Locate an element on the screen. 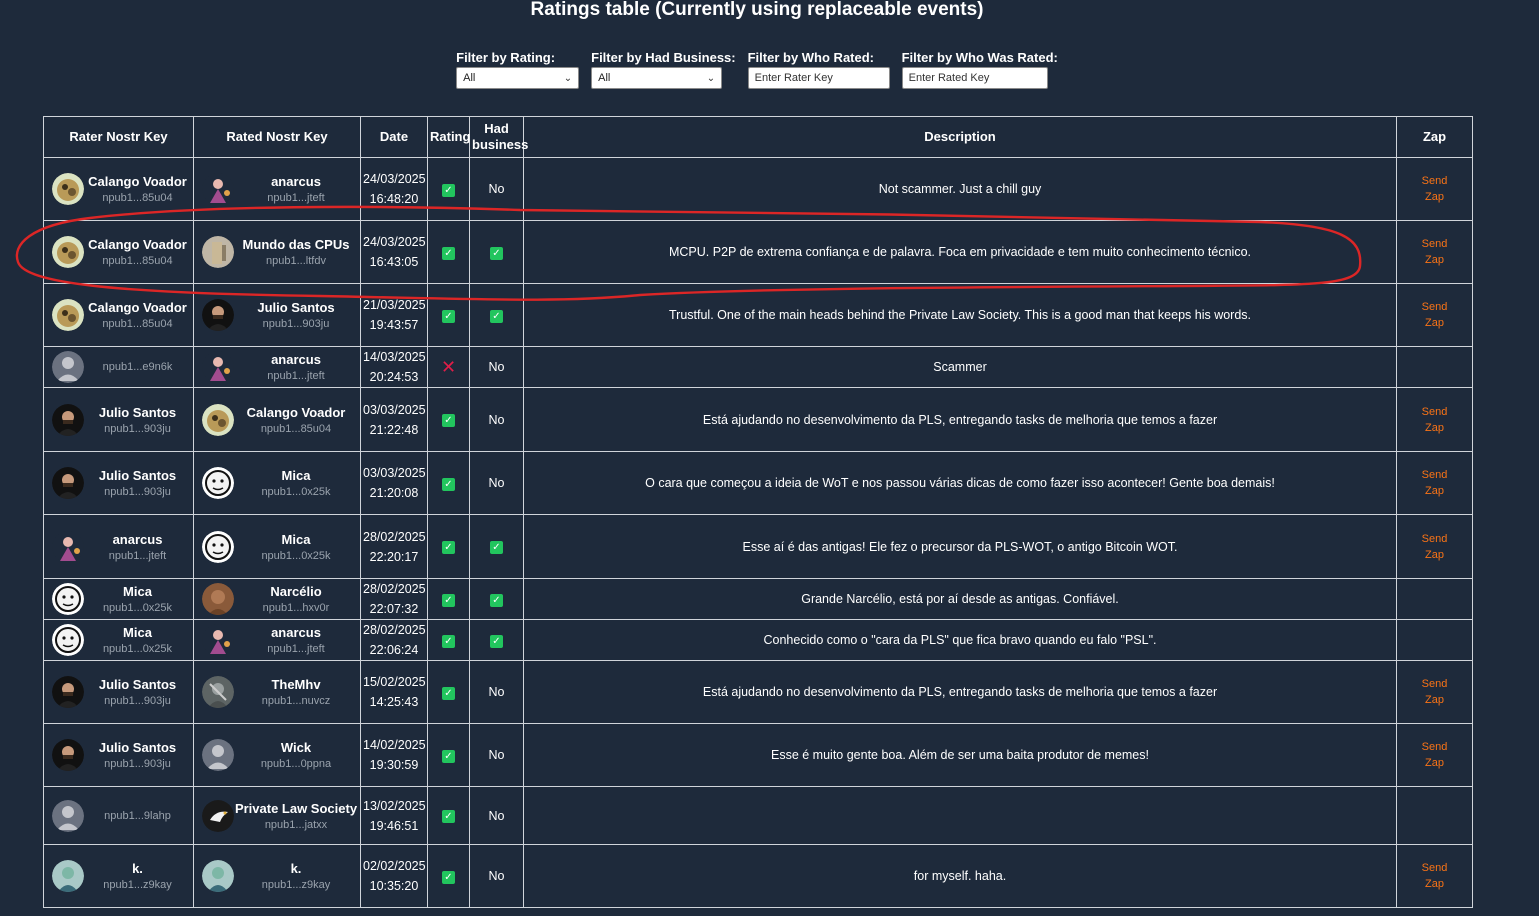 This screenshot has width=1539, height=916. col-zap: Zap is located at coordinates (1434, 137).